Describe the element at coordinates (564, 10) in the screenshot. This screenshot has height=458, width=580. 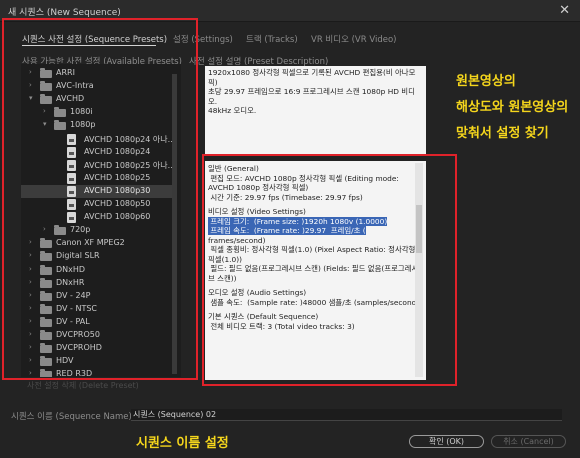
I see `close-icon: ✕` at that location.